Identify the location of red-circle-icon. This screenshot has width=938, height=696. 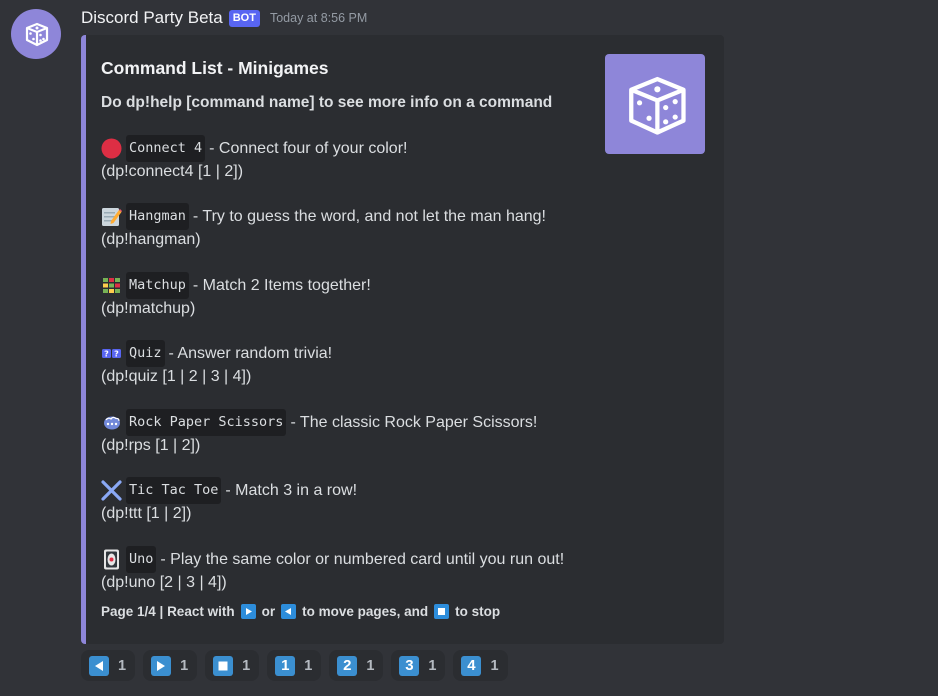
(111, 148).